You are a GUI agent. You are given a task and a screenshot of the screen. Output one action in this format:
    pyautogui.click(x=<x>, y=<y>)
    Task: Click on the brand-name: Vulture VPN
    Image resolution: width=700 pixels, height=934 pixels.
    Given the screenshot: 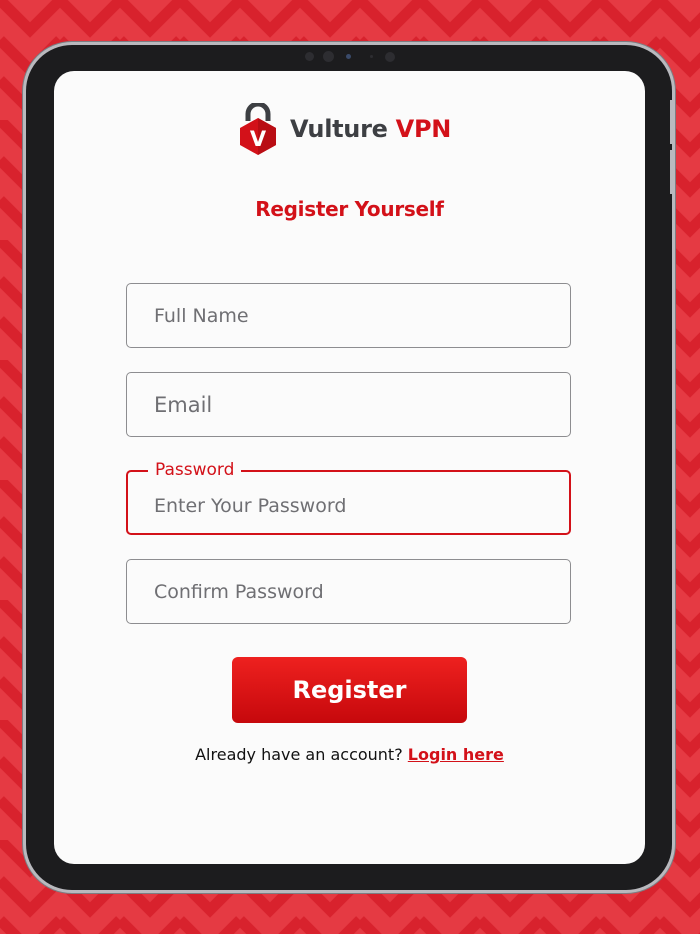 What is the action you would take?
    pyautogui.click(x=370, y=129)
    